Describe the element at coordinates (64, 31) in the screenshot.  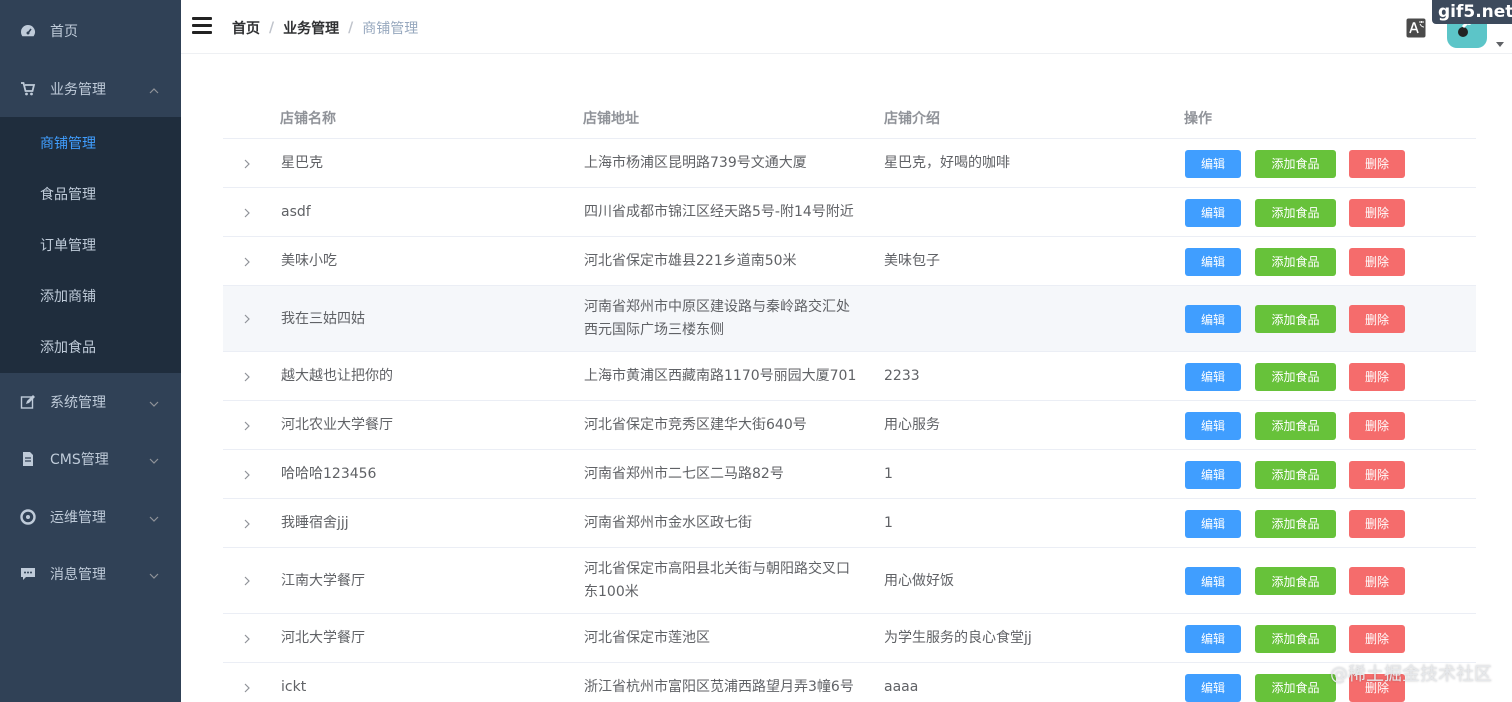
I see `menu-label: 首页` at that location.